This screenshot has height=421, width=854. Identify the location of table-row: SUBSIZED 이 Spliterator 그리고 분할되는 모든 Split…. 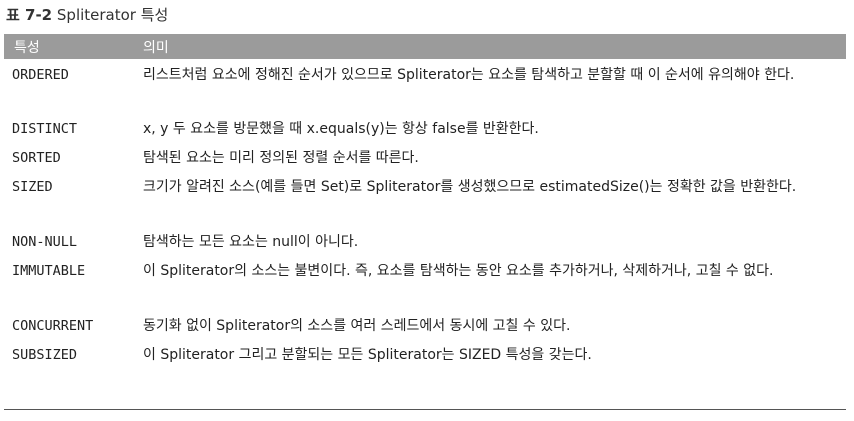
(425, 355).